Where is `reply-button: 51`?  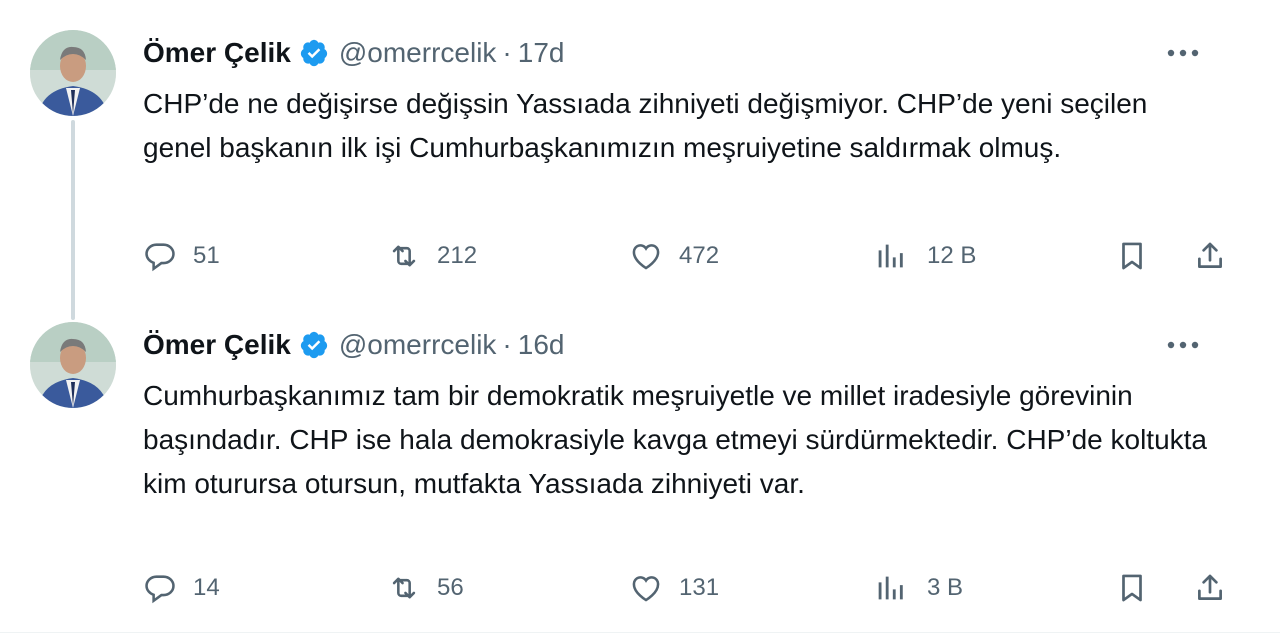 reply-button: 51 is located at coordinates (181, 256).